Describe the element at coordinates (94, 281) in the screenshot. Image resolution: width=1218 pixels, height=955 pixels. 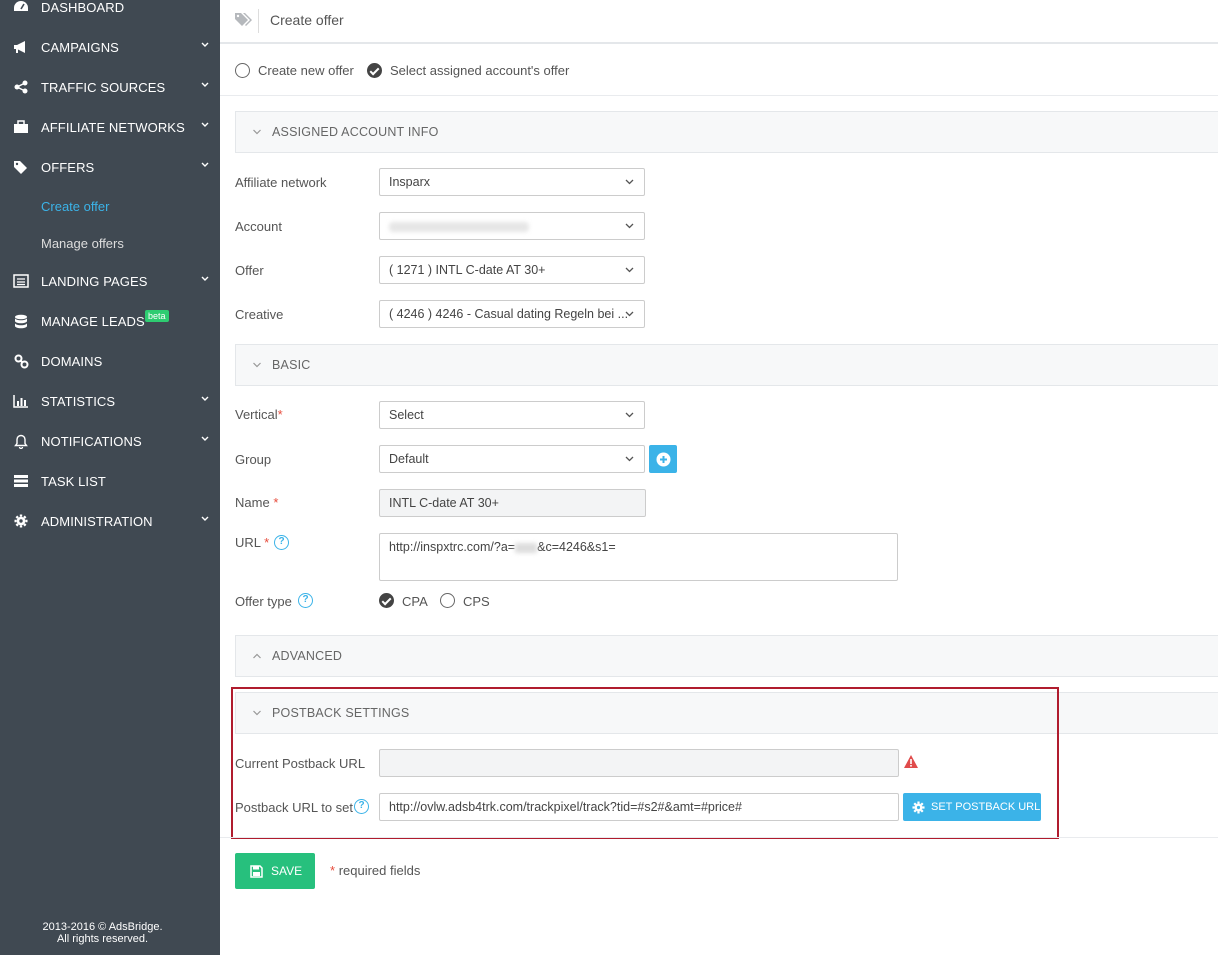
I see `sidebar-item-label: LANDING PAGES` at that location.